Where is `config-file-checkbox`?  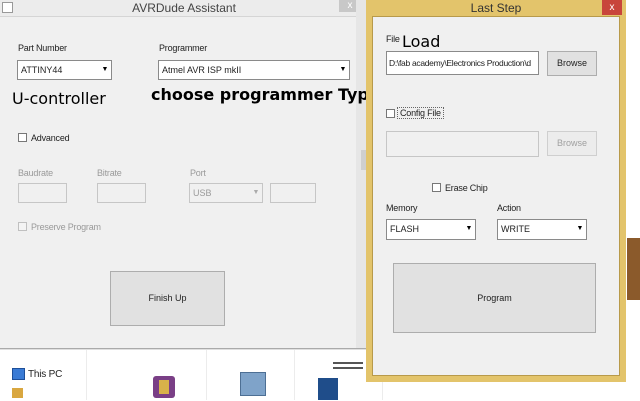
config-file-checkbox is located at coordinates (390, 113).